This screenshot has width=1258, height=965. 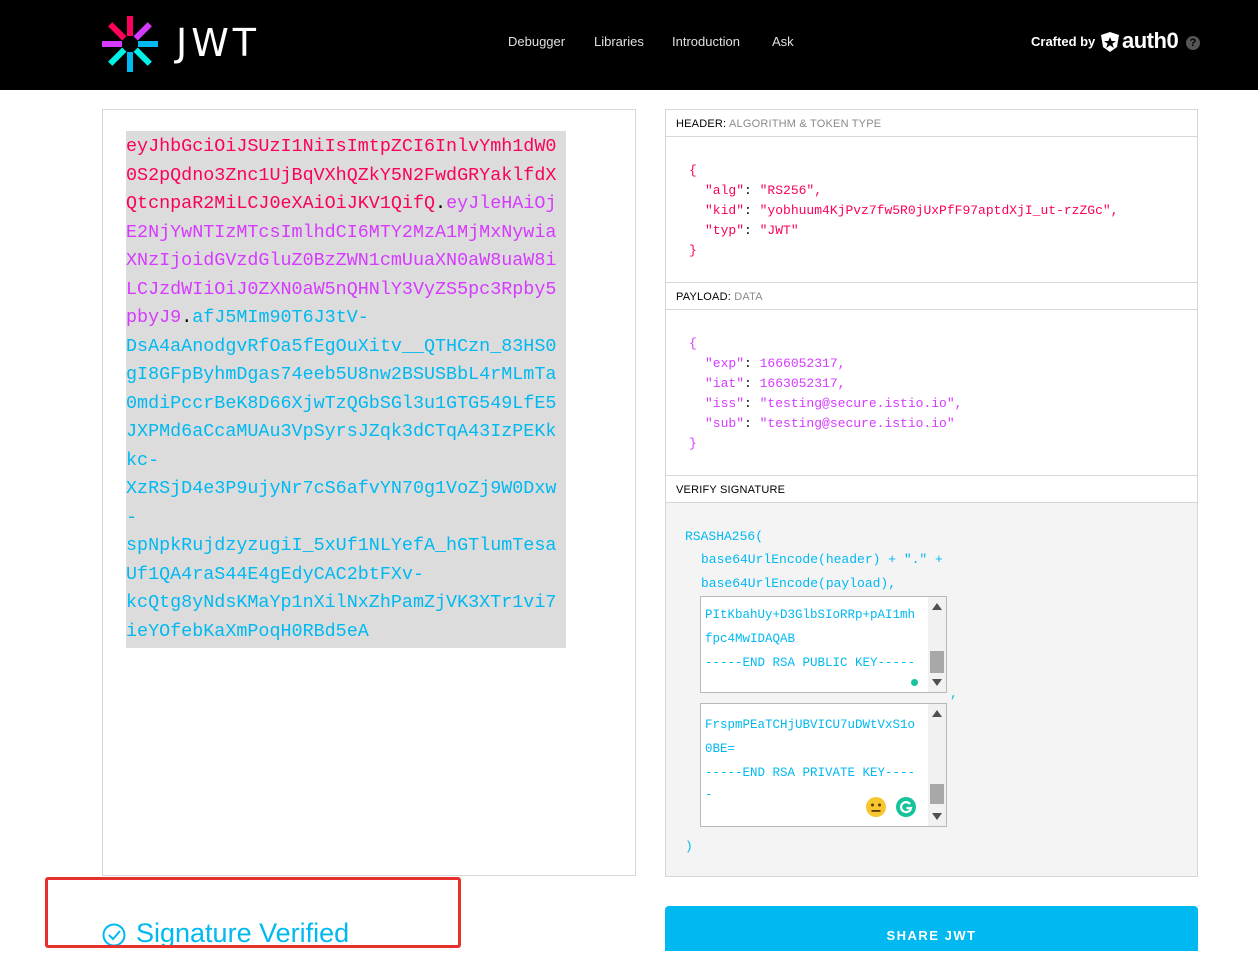 I want to click on json-line-exp: "exp": 1666052317,, so click(x=775, y=363).